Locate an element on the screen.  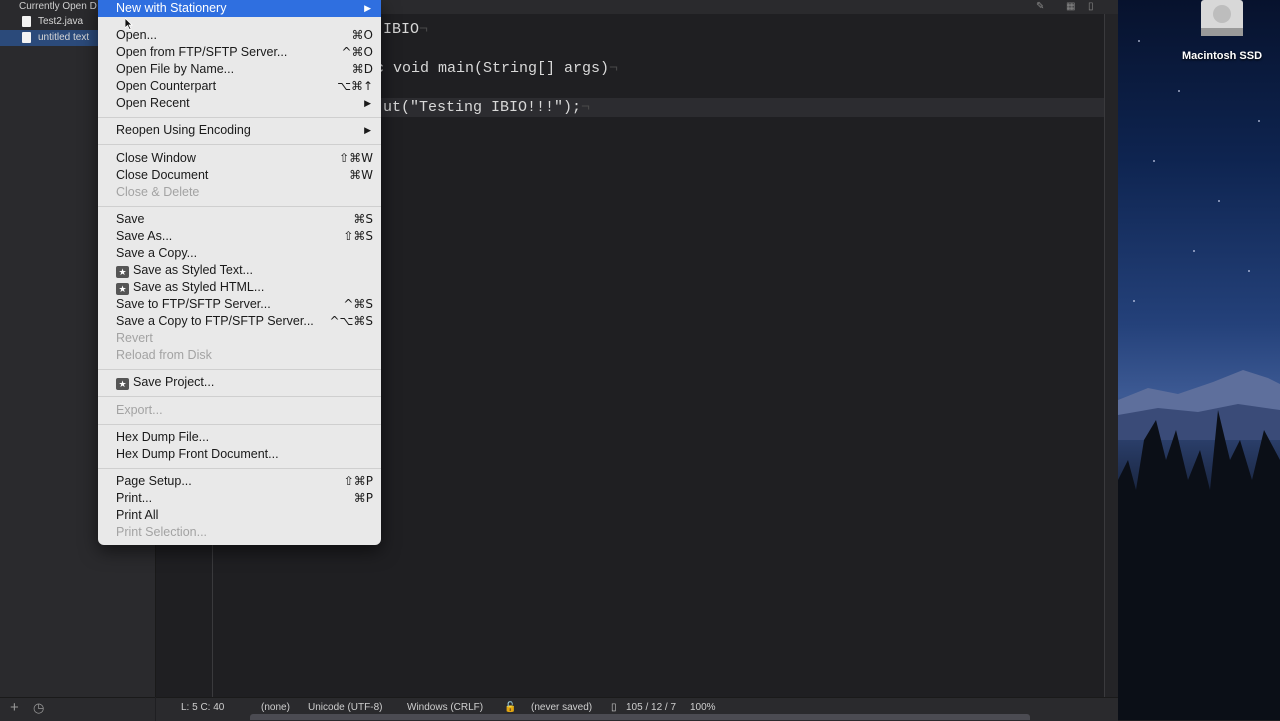
menu-item-reopen-using-encoding: Reopen Using Encoding ▶ is located at coordinates (239, 130).